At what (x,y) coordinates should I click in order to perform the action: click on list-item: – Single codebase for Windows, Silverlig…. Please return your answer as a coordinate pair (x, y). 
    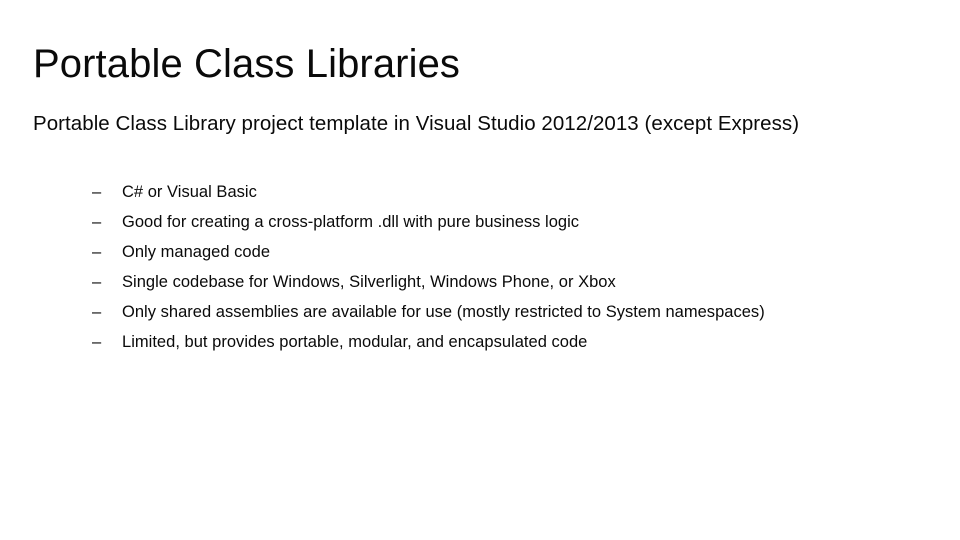
    Looking at the image, I should click on (512, 282).